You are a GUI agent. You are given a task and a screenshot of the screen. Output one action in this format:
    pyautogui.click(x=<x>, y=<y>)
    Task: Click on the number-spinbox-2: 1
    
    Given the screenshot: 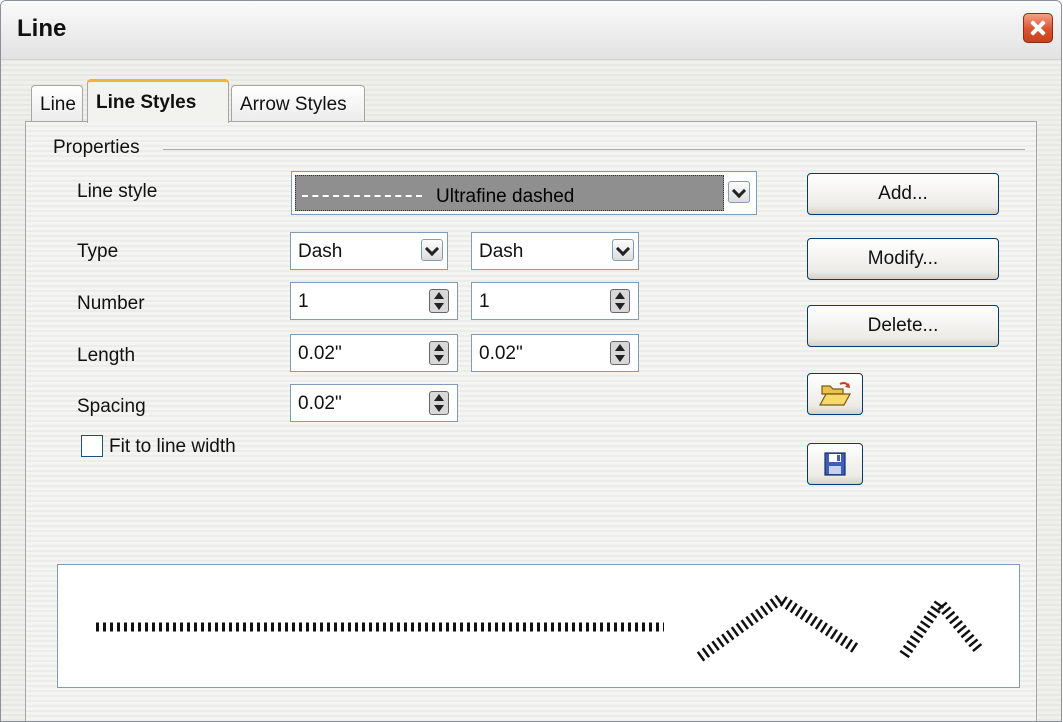 What is the action you would take?
    pyautogui.click(x=555, y=301)
    